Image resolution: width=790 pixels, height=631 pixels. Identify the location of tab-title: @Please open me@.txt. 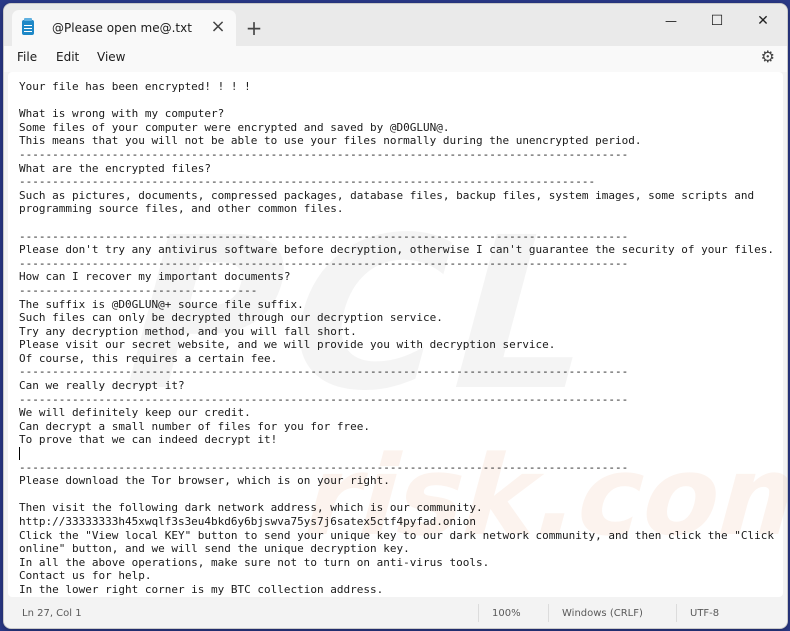
(122, 28).